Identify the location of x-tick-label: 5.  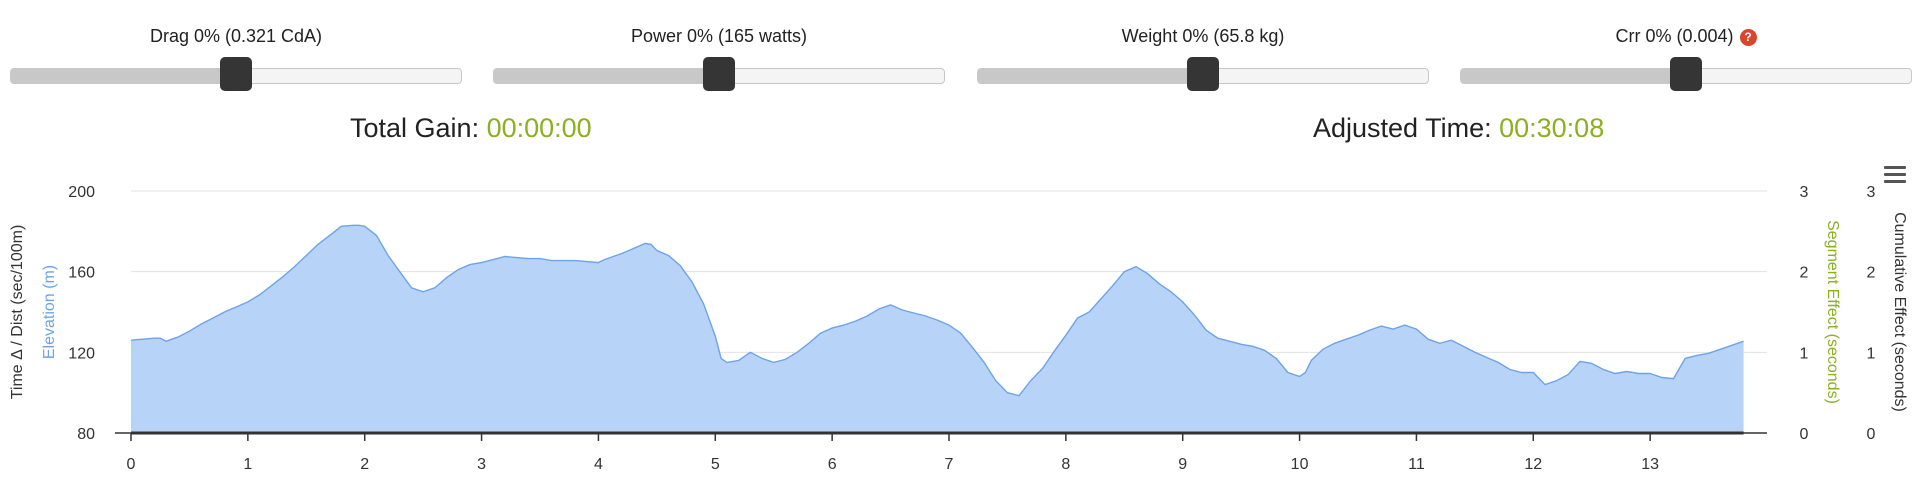
(715, 464).